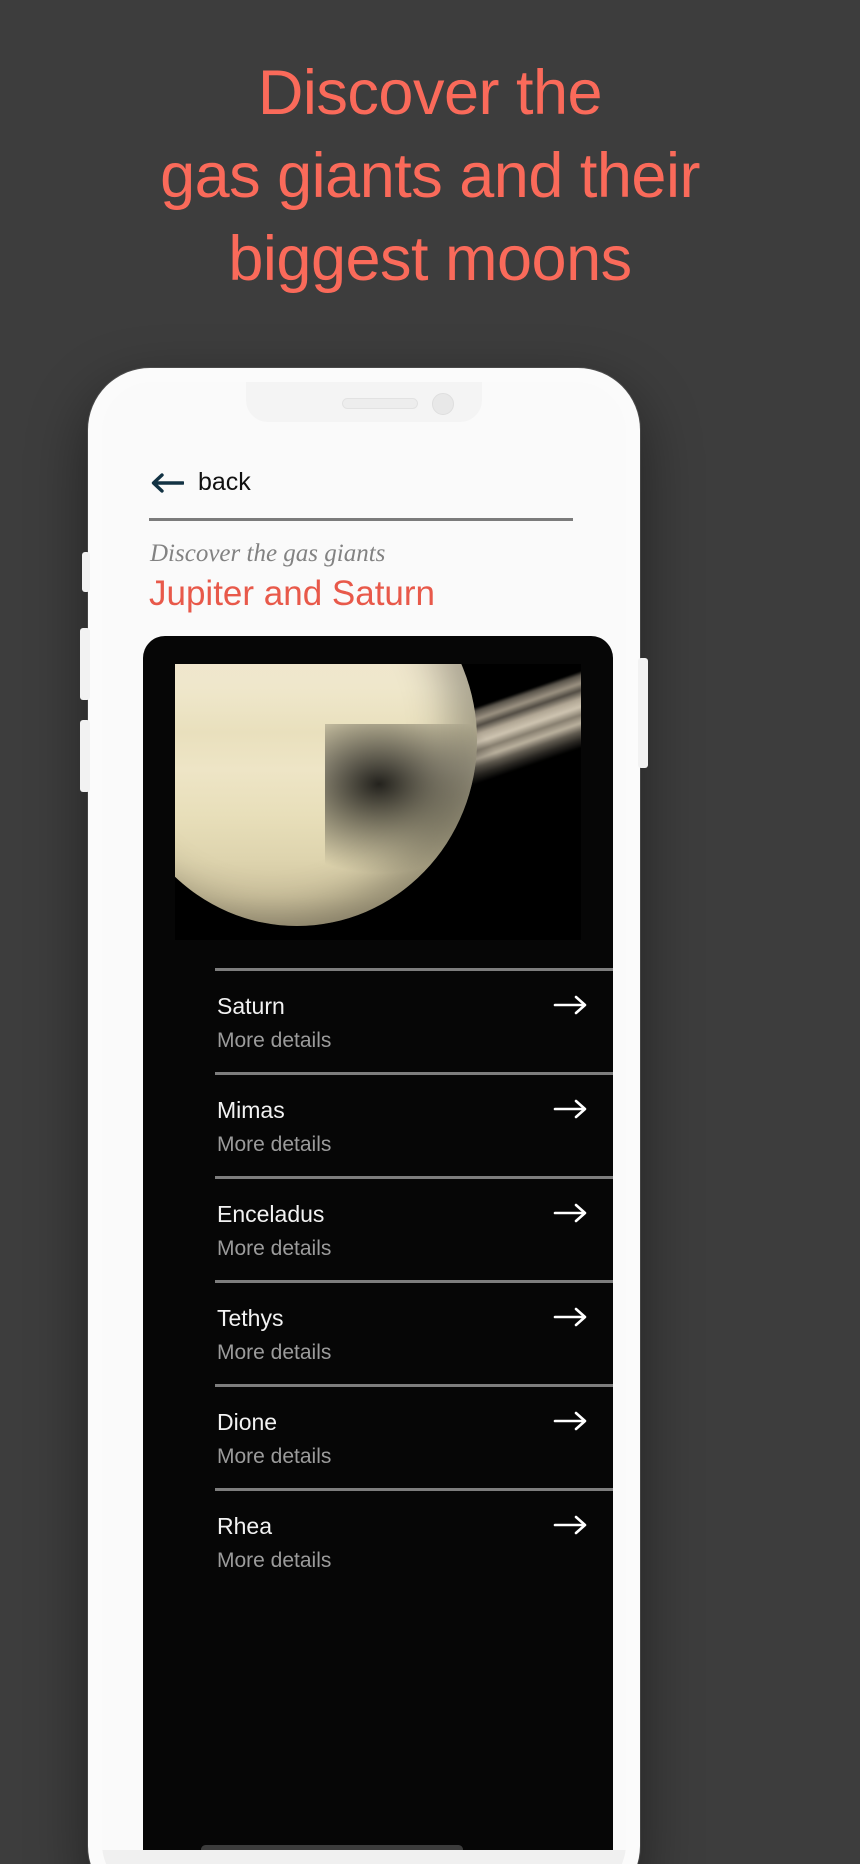 The height and width of the screenshot is (1864, 860). I want to click on list-item: Mimas More details, so click(414, 1124).